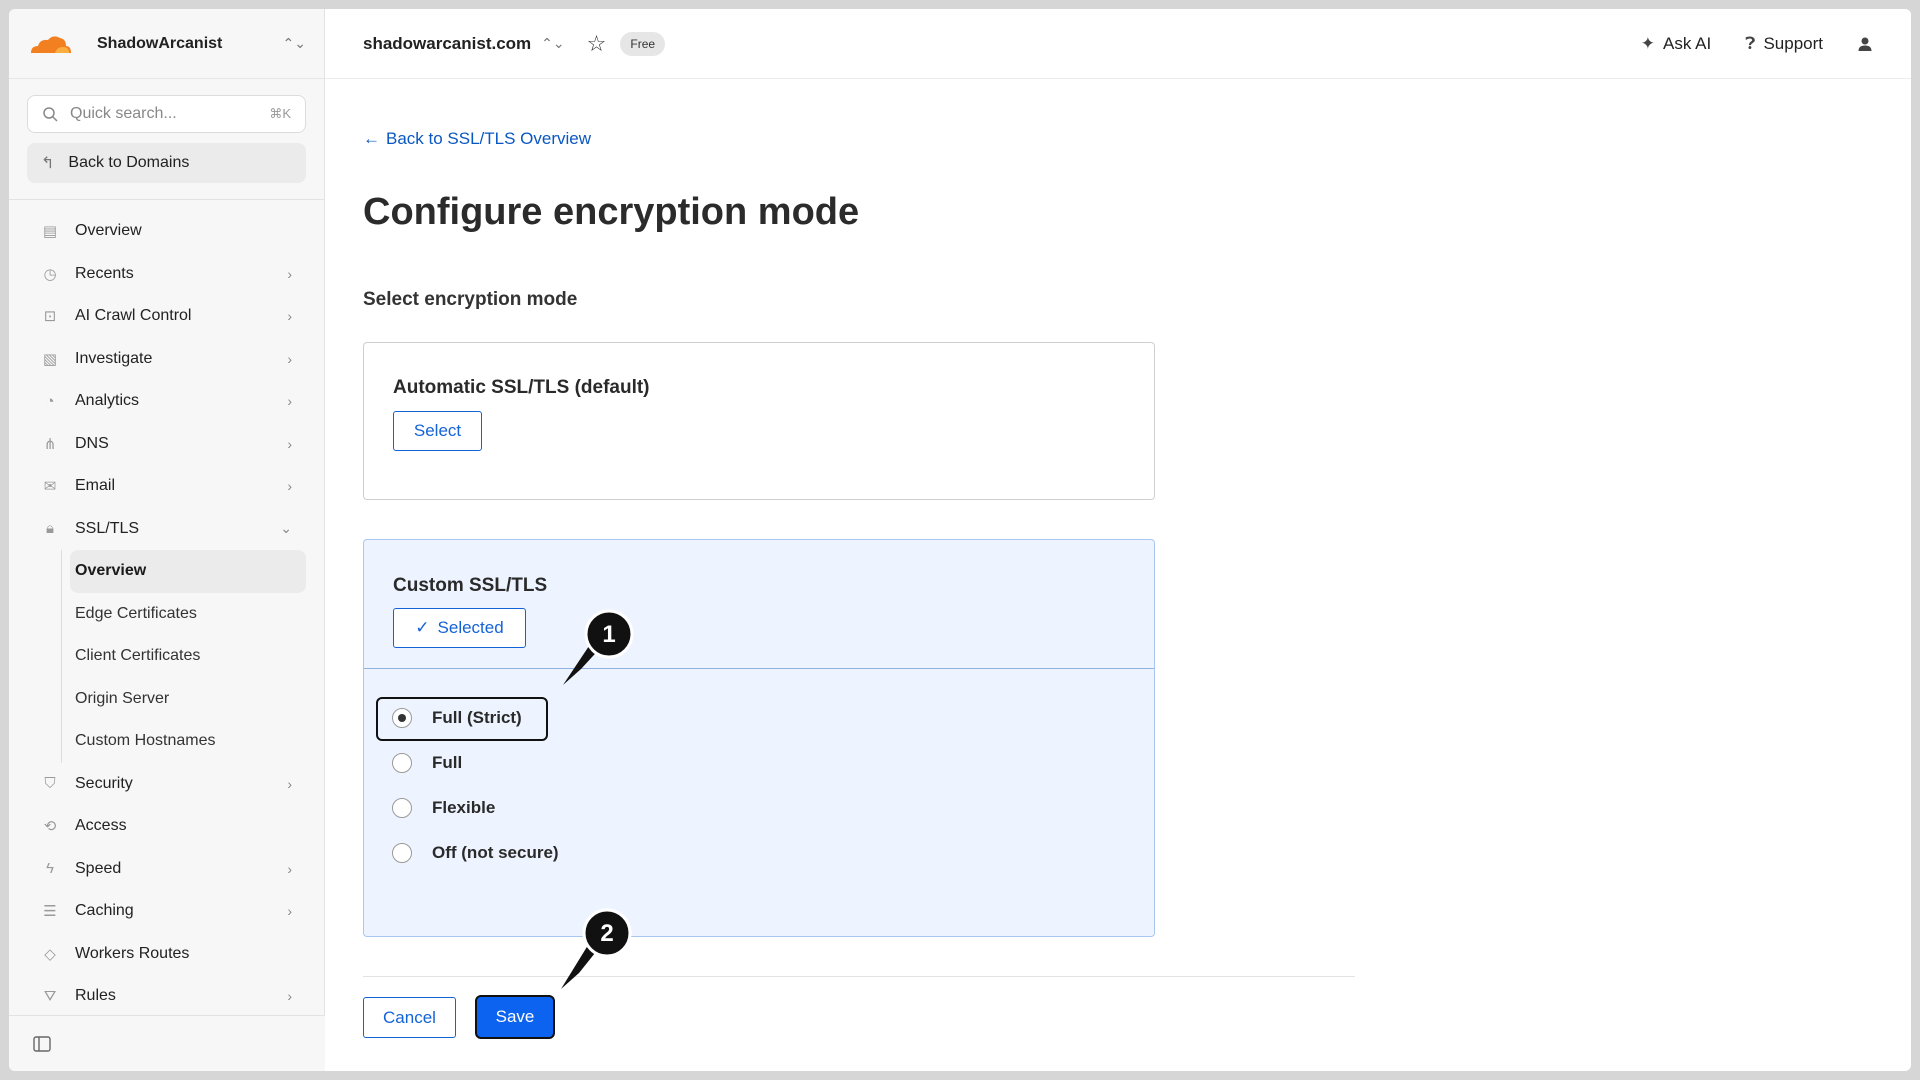 The width and height of the screenshot is (1920, 1080). Describe the element at coordinates (160, 43) in the screenshot. I see `account-name: ShadowArcanist` at that location.